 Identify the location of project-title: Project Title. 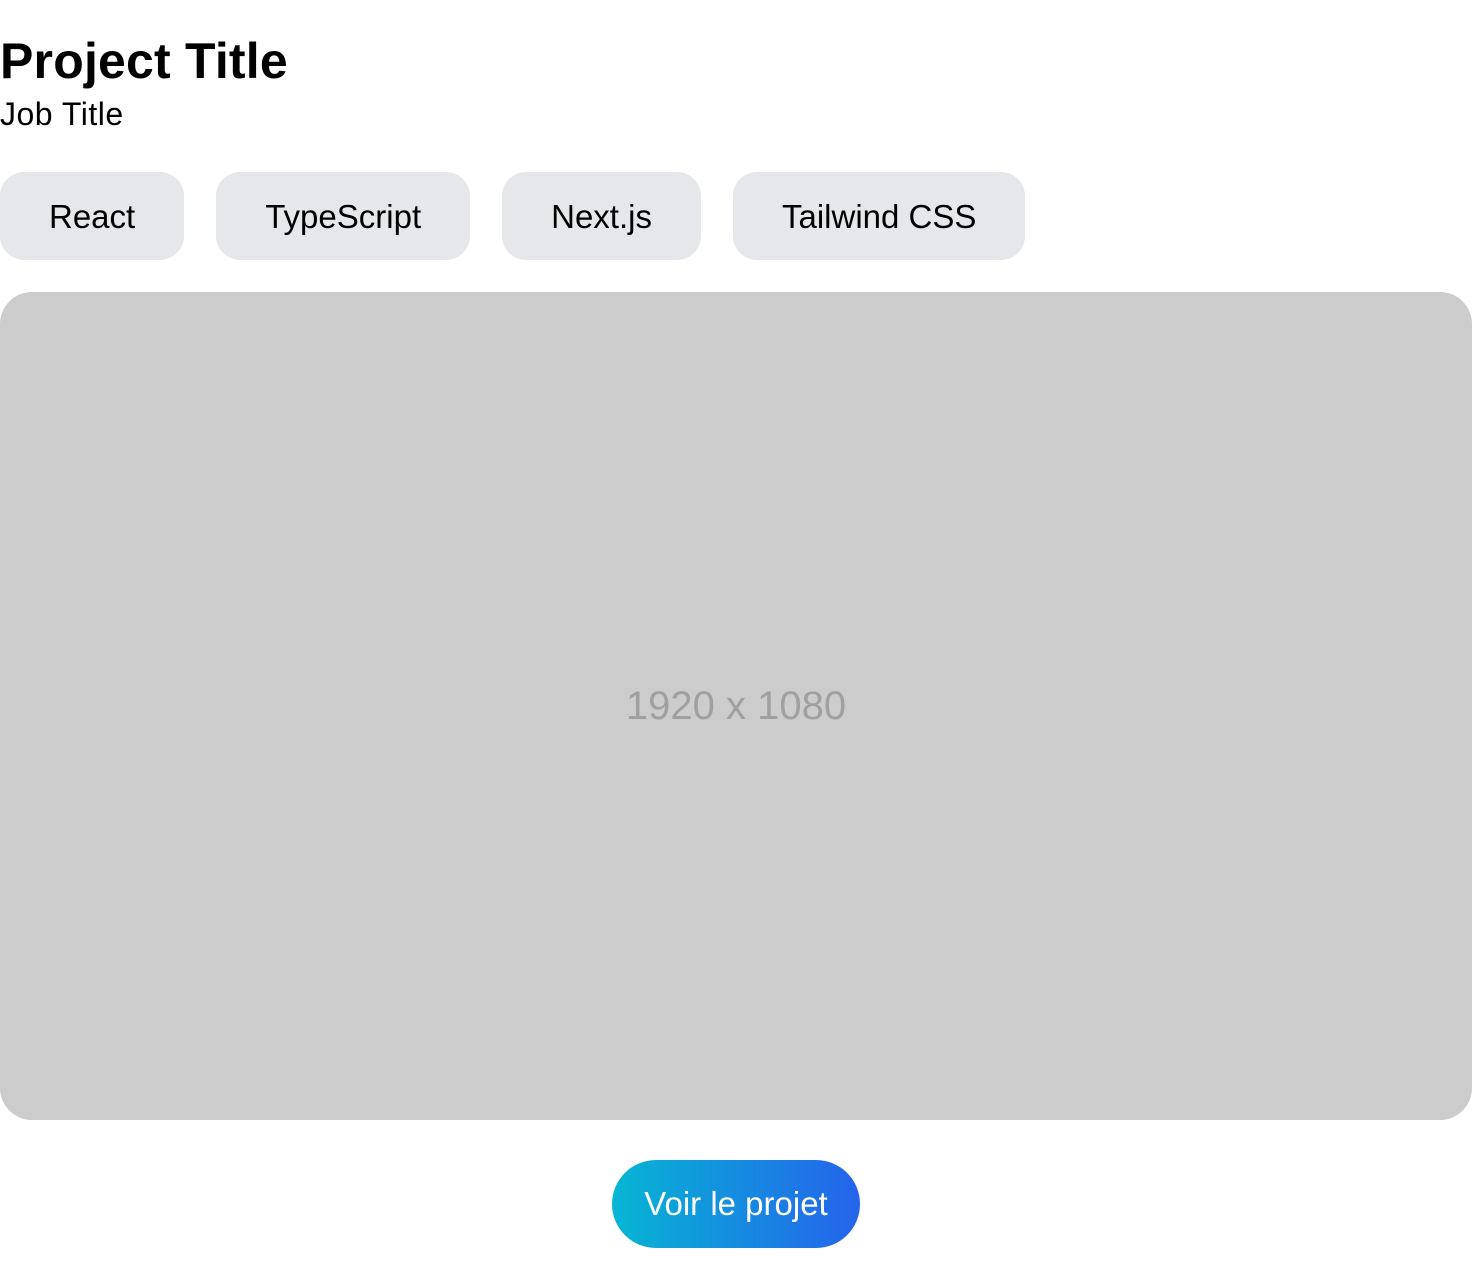
(144, 61).